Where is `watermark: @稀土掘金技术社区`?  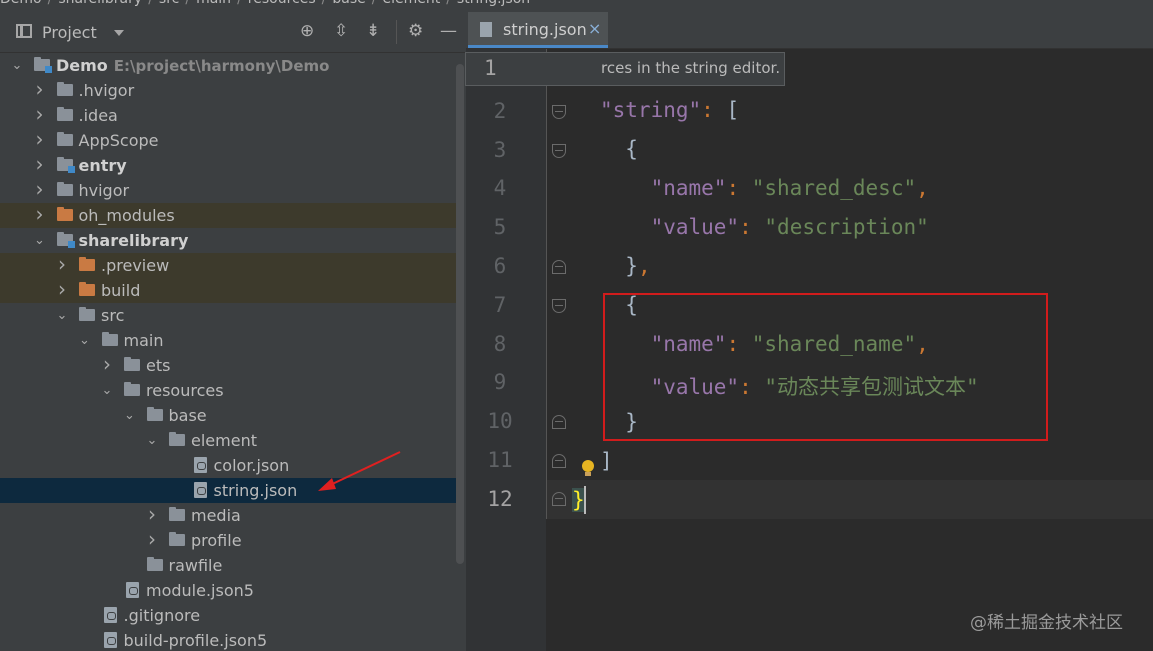
watermark: @稀土掘金技术社区 is located at coordinates (1046, 623).